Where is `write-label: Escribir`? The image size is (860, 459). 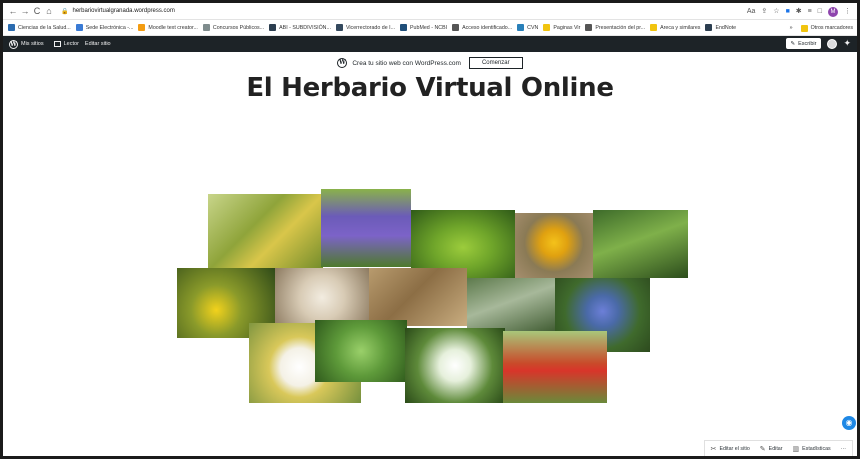 write-label: Escribir is located at coordinates (807, 43).